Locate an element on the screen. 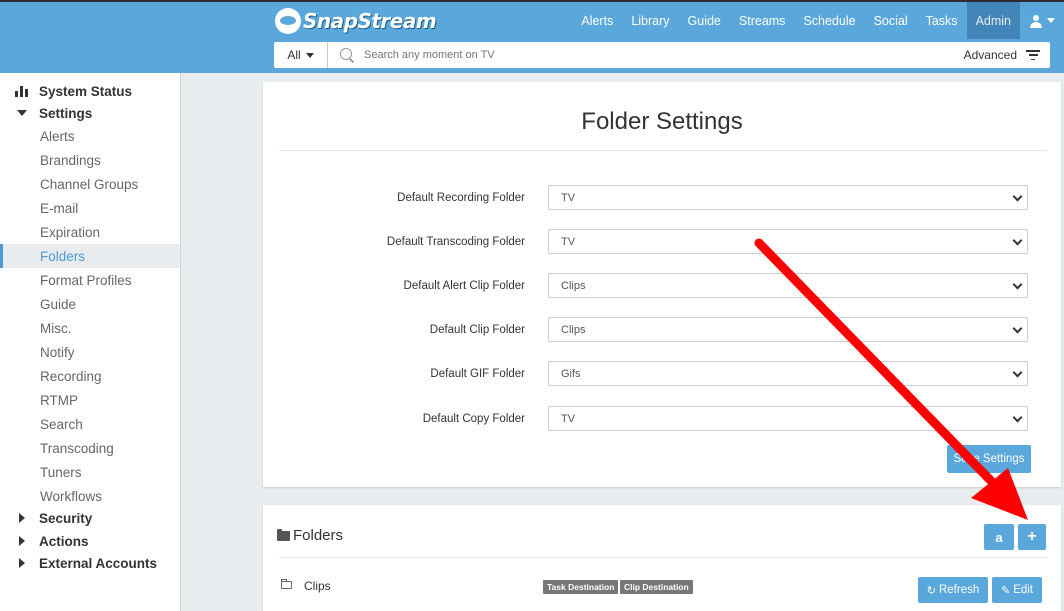  form-row-clip-folder: Default Clip Folder Clips is located at coordinates (662, 330).